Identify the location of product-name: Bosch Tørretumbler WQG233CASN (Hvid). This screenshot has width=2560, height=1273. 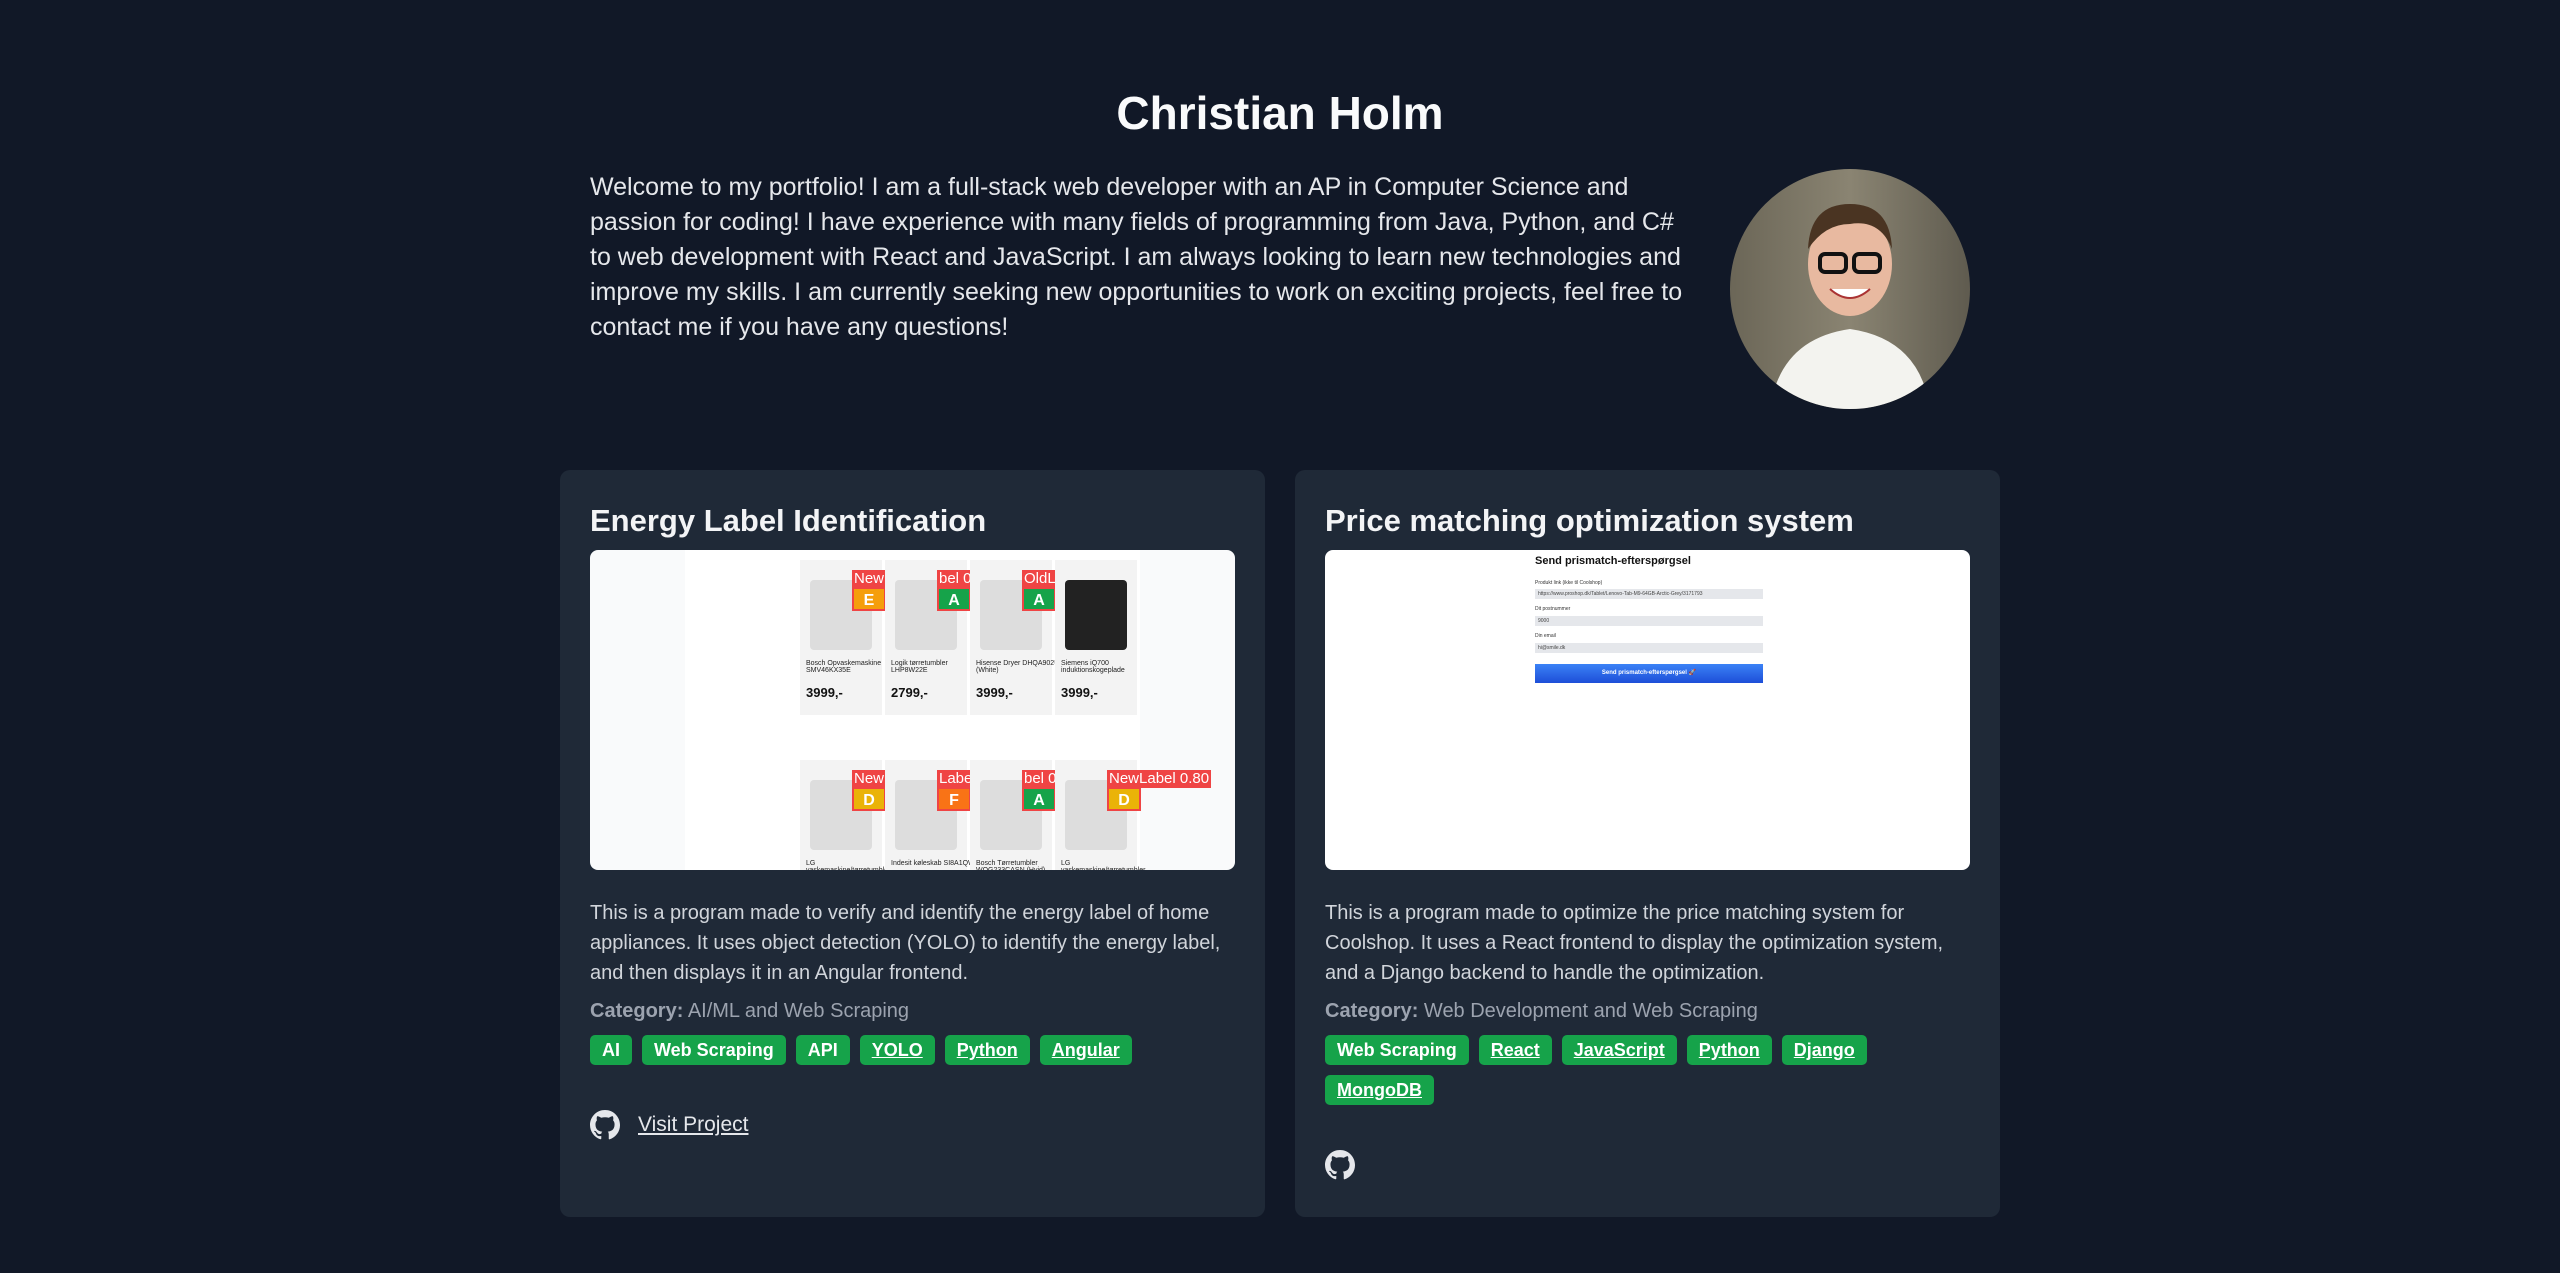
(1010, 865).